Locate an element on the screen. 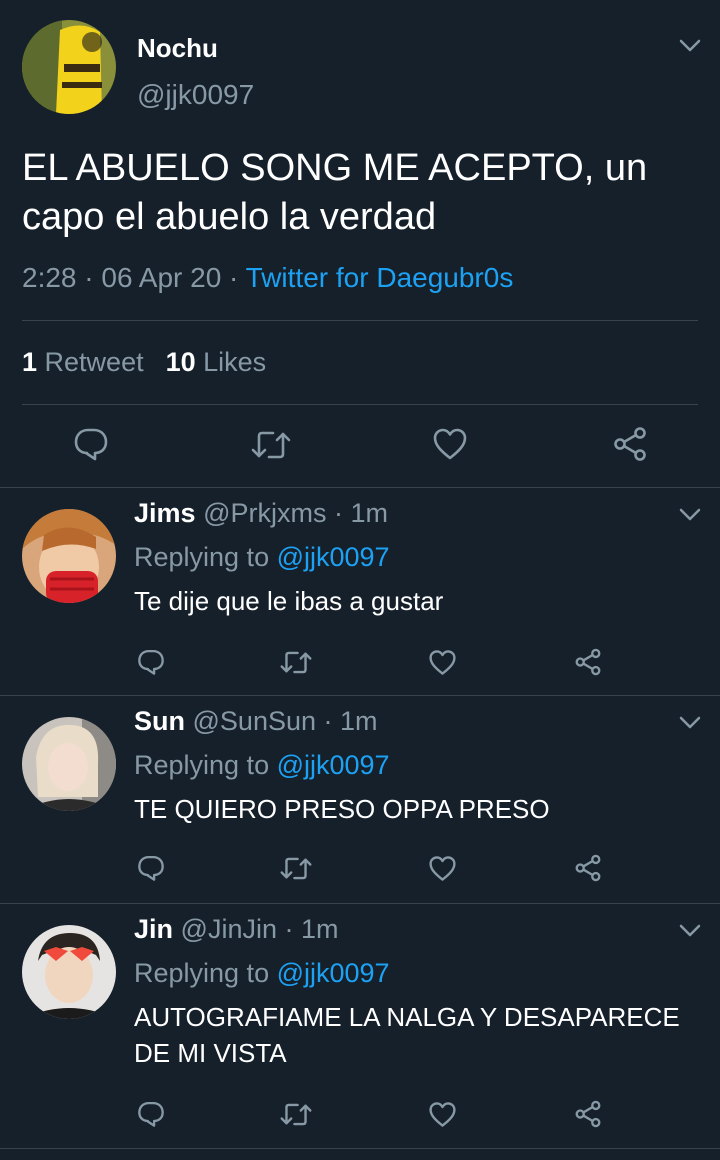 The height and width of the screenshot is (1160, 720). likes-label: Likes is located at coordinates (231, 362).